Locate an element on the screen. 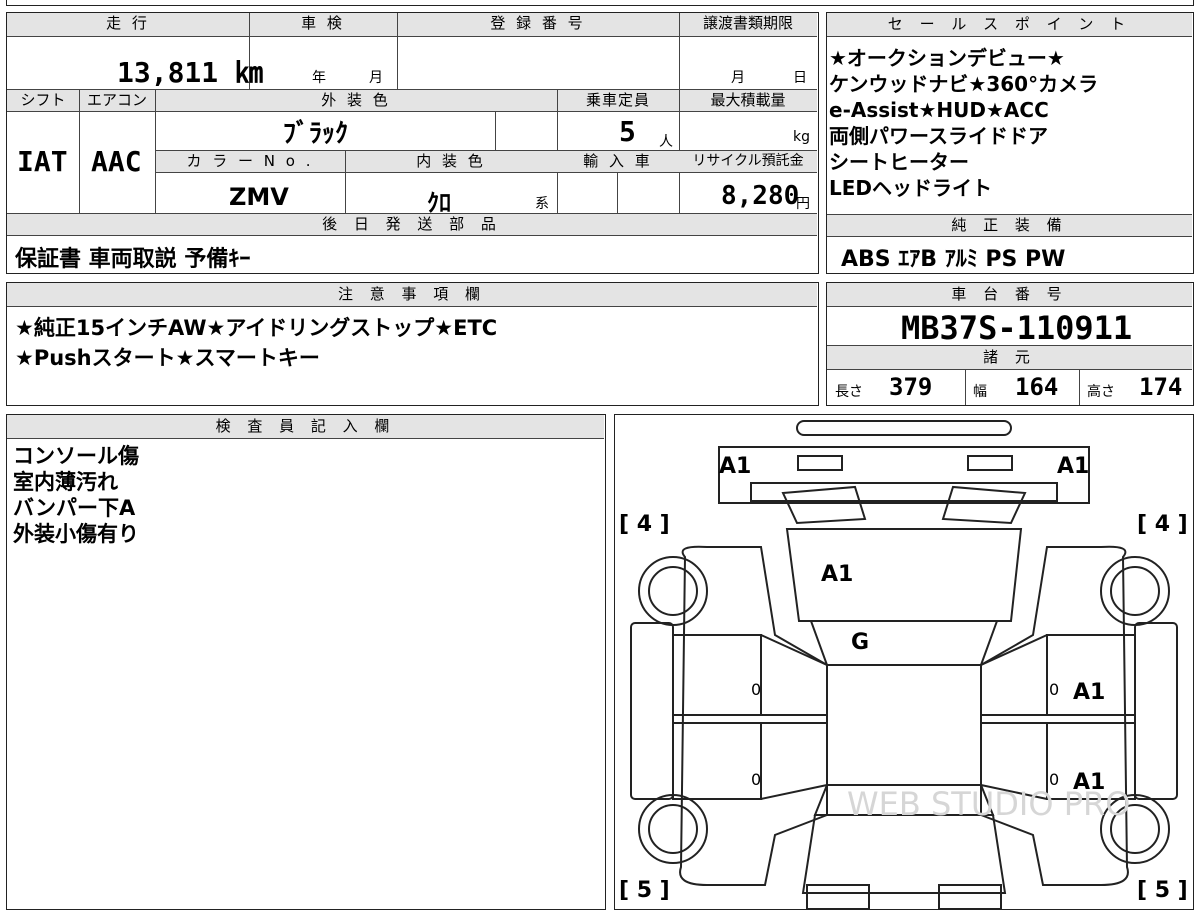 The image size is (1200, 910). front-right-mark: A1 is located at coordinates (1073, 466).